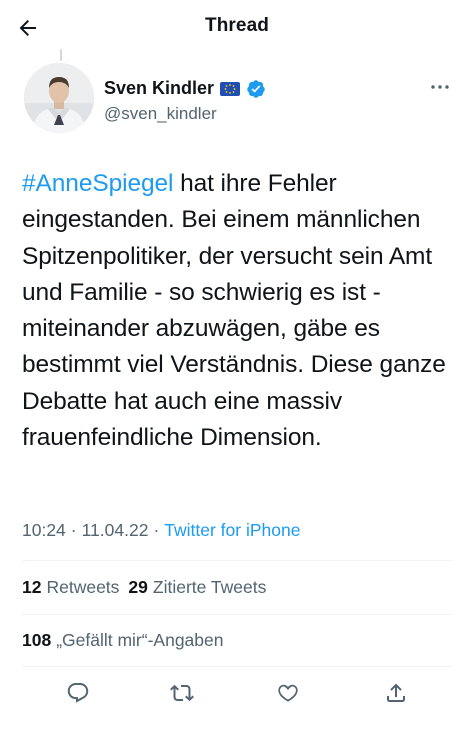 This screenshot has height=738, width=474. I want to click on more-options-button, so click(440, 87).